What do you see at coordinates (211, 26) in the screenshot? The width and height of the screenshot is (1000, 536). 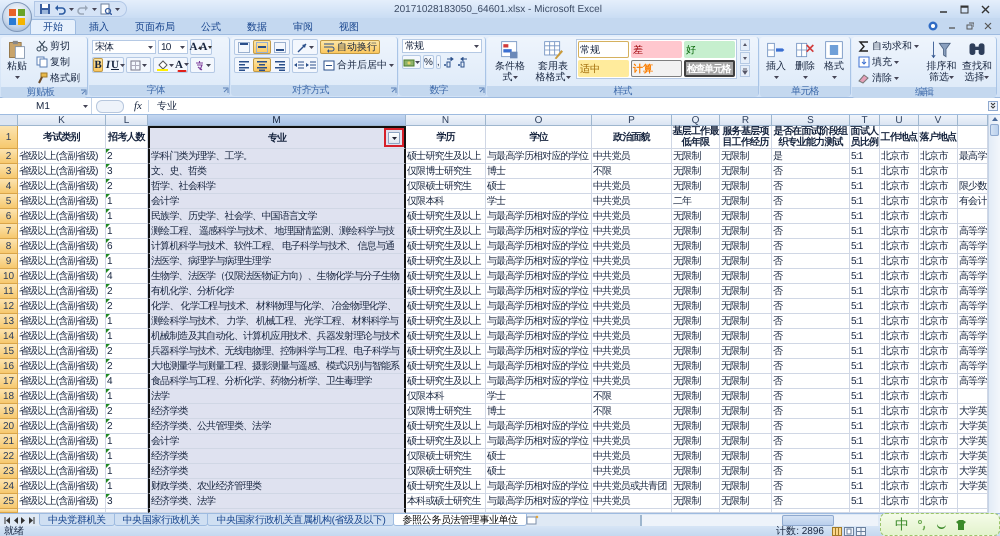 I see `ribbon-tab: 公式` at bounding box center [211, 26].